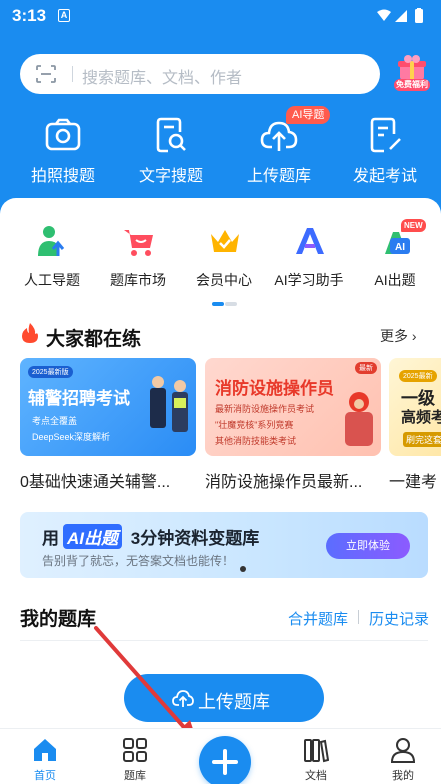 Image resolution: width=441 pixels, height=784 pixels. Describe the element at coordinates (412, 74) in the screenshot. I see `gift-button: 免费福利` at that location.